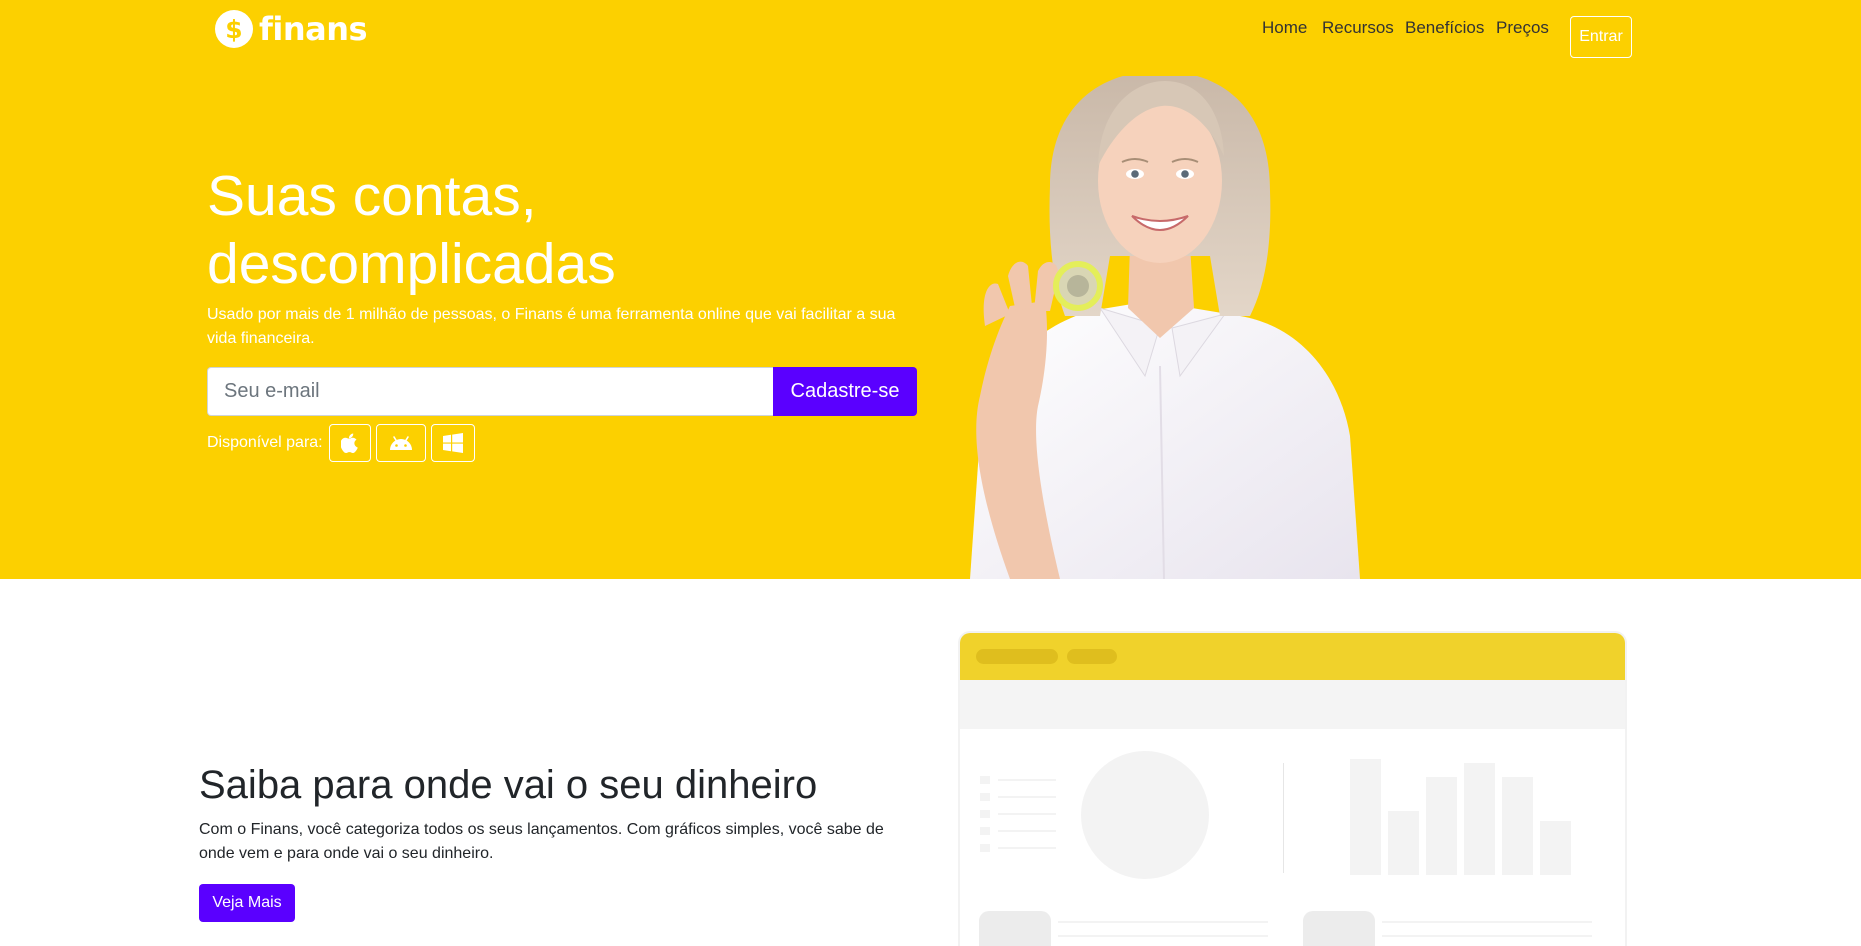 The width and height of the screenshot is (1861, 946). I want to click on apple-button, so click(349, 443).